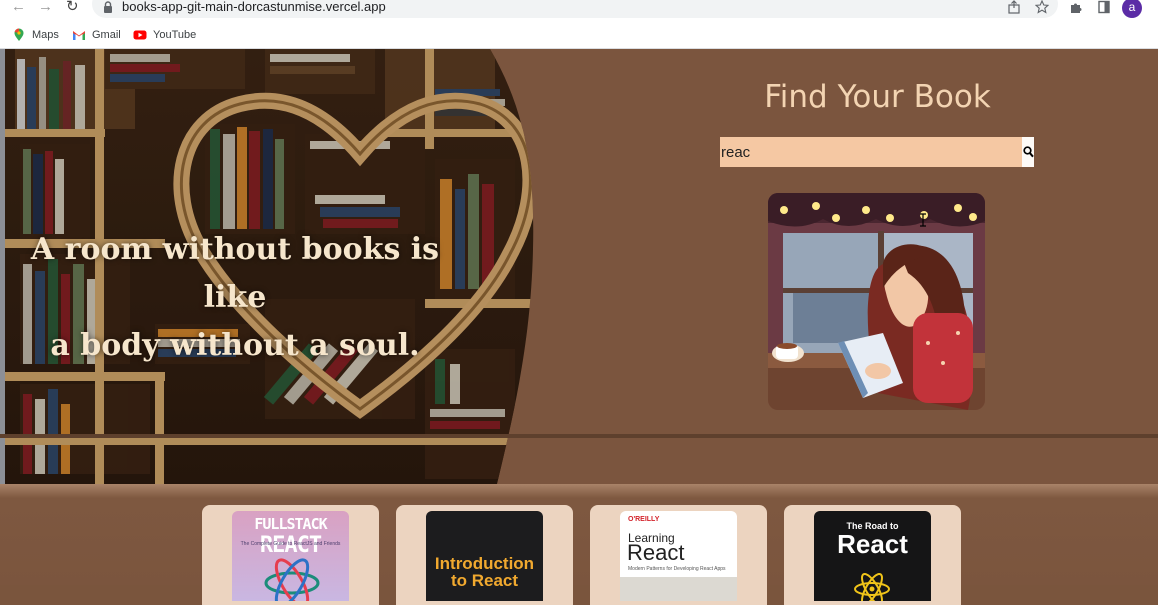 The height and width of the screenshot is (605, 1158). What do you see at coordinates (18, 8) in the screenshot?
I see `back-icon: ←` at bounding box center [18, 8].